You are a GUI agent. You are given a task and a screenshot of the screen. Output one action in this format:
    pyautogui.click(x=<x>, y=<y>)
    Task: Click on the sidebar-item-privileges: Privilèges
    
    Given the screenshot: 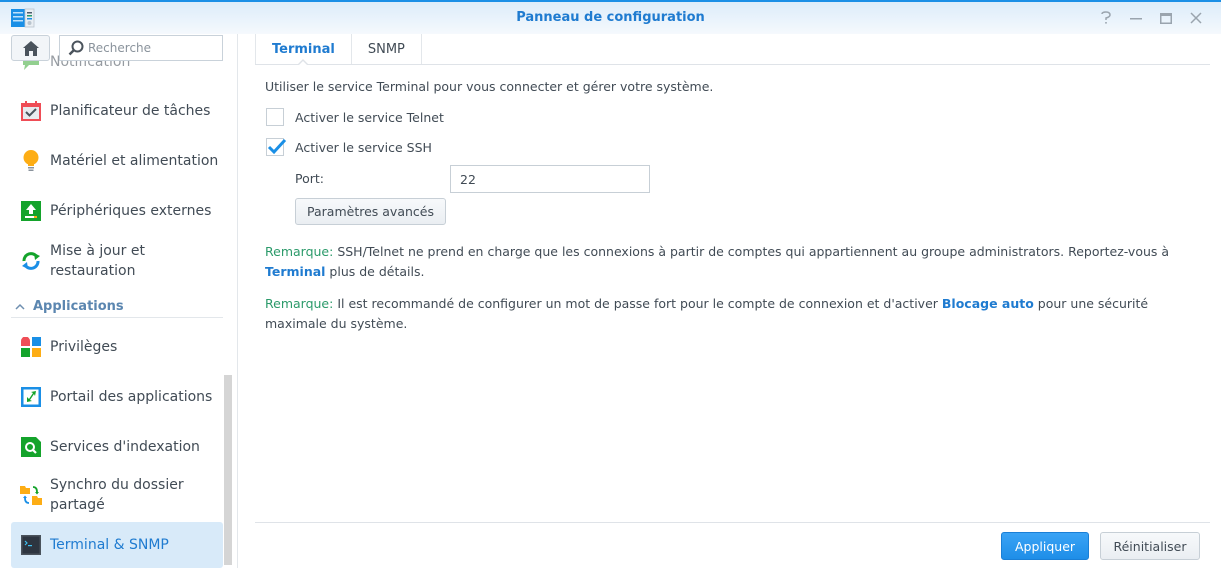 What is the action you would take?
    pyautogui.click(x=117, y=347)
    